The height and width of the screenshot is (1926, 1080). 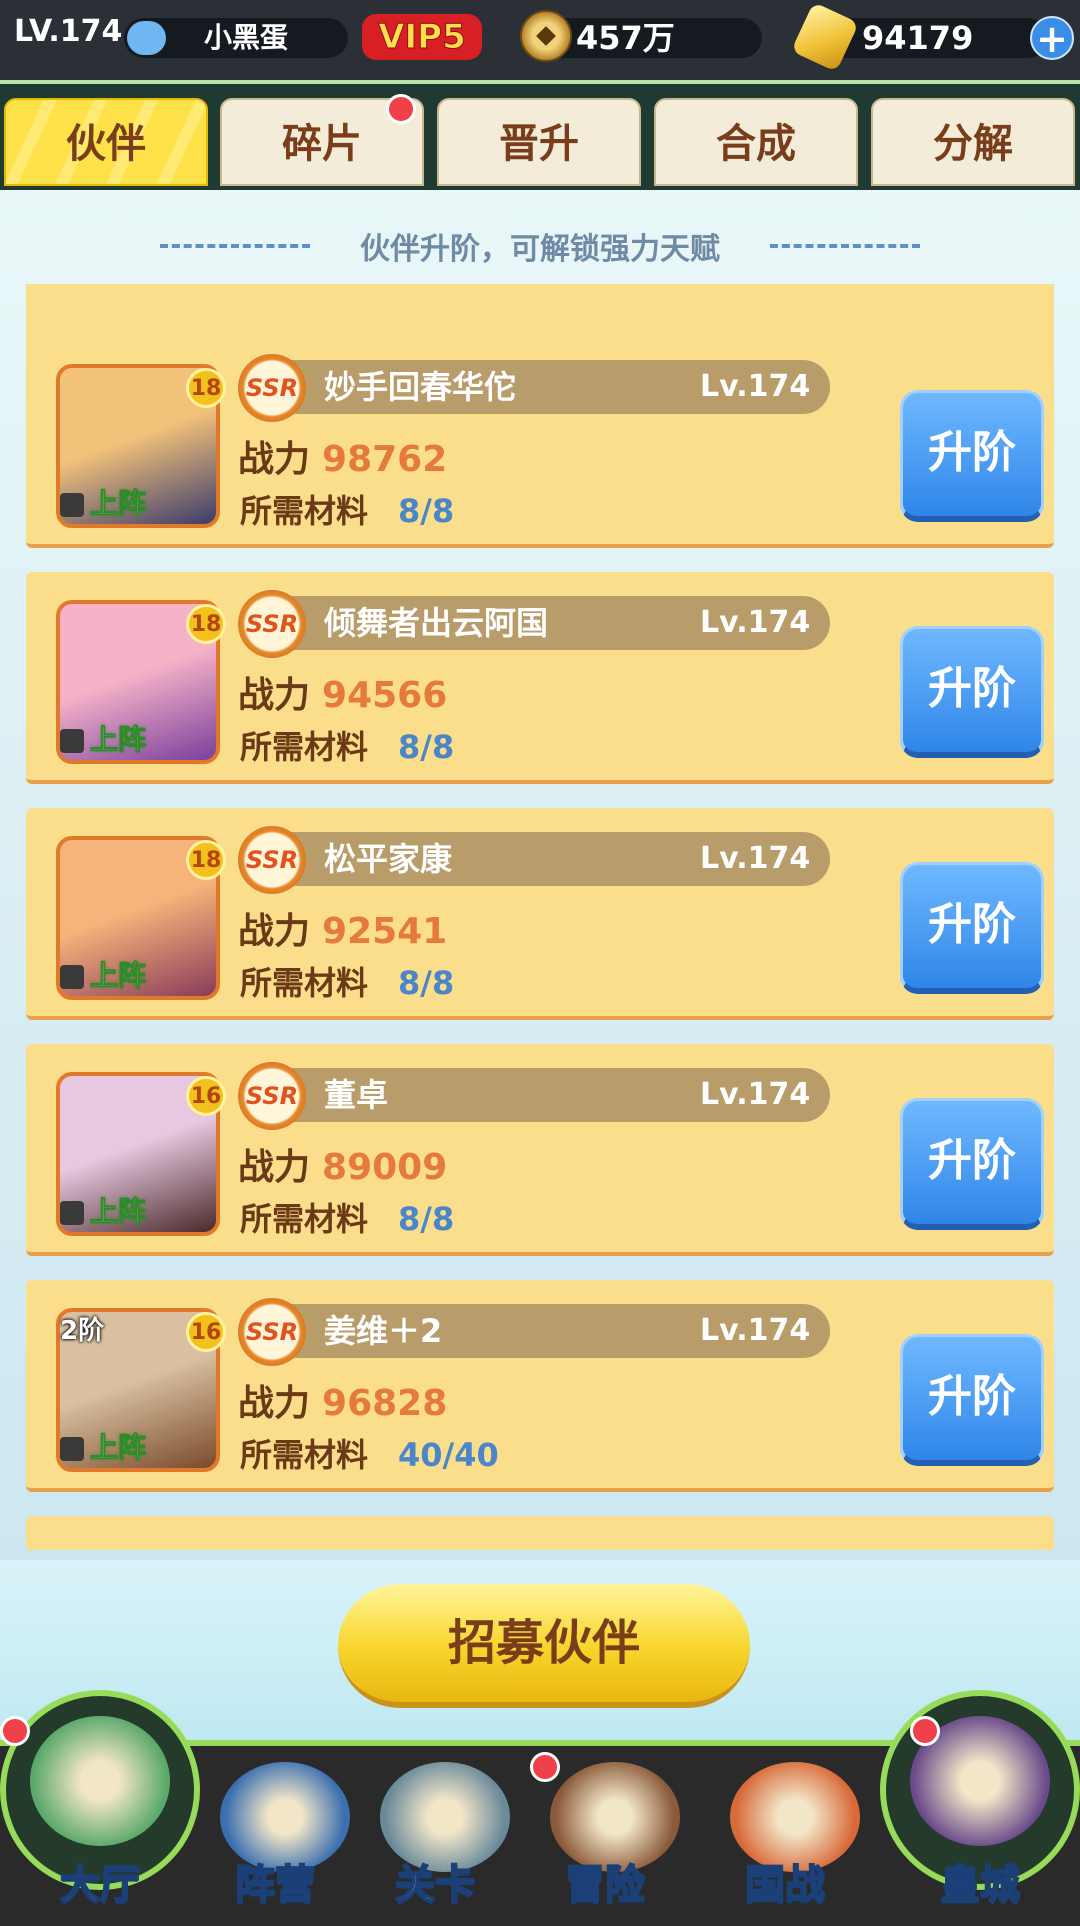 What do you see at coordinates (82, 1331) in the screenshot?
I see `rank-badge: 2阶` at bounding box center [82, 1331].